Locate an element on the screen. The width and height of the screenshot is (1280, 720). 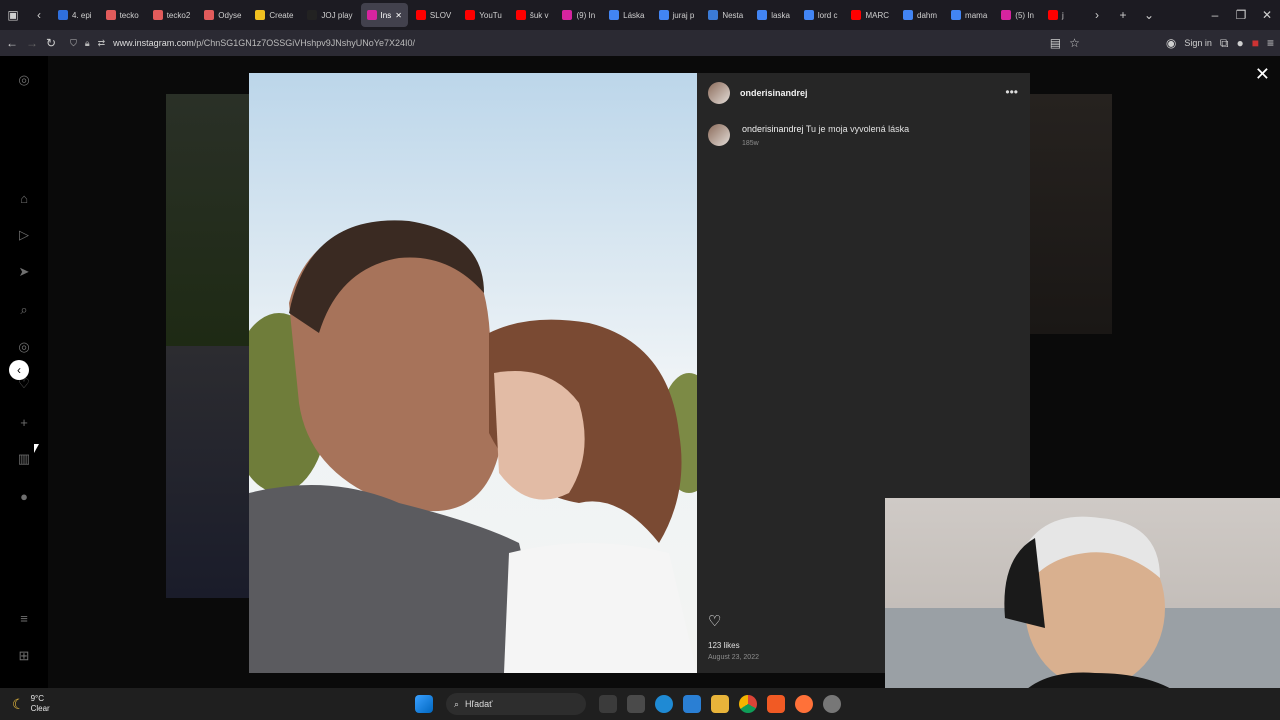
back-icon: ← is located at coordinates (12, 43).